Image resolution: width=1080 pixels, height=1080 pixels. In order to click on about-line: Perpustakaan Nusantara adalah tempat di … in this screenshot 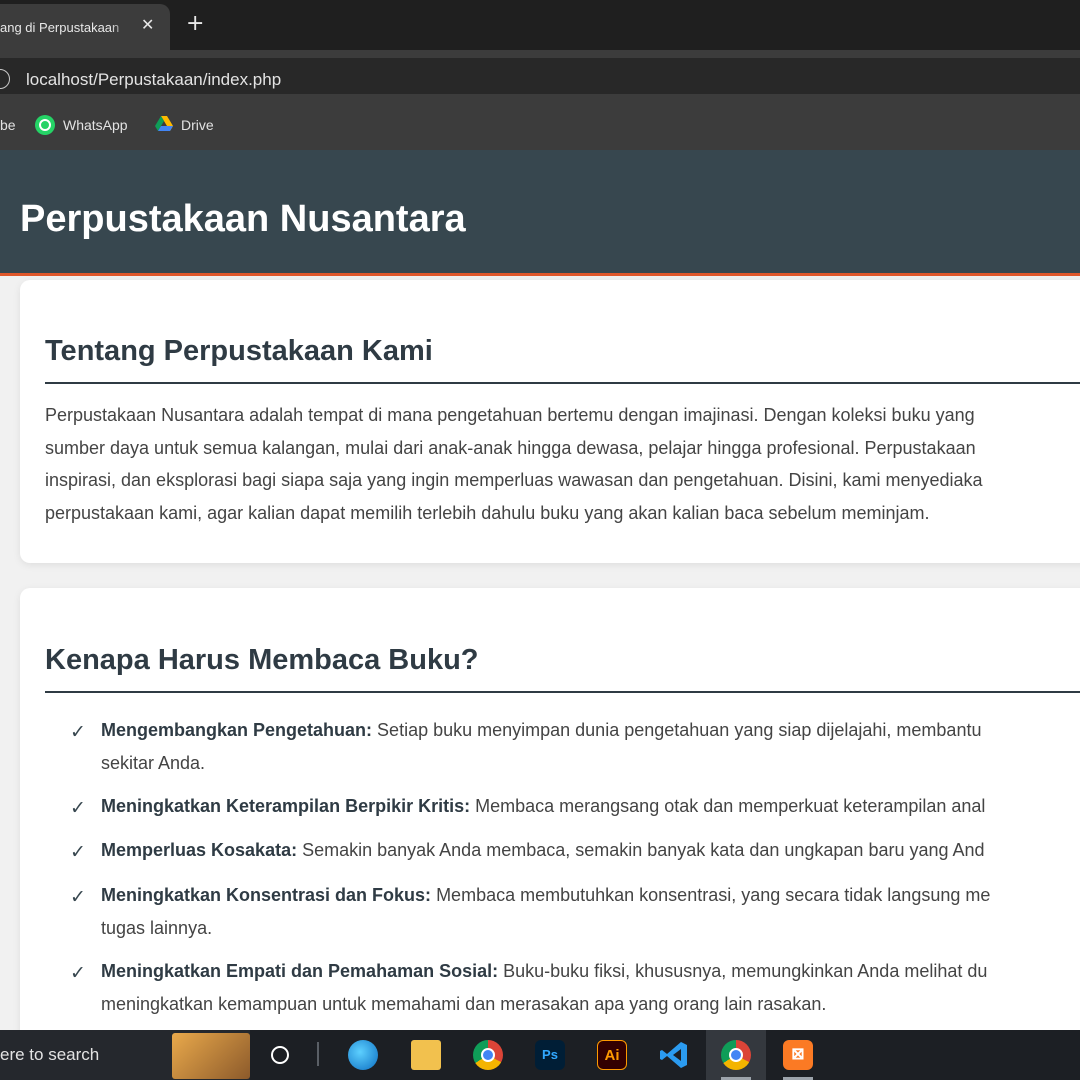, I will do `click(510, 415)`.